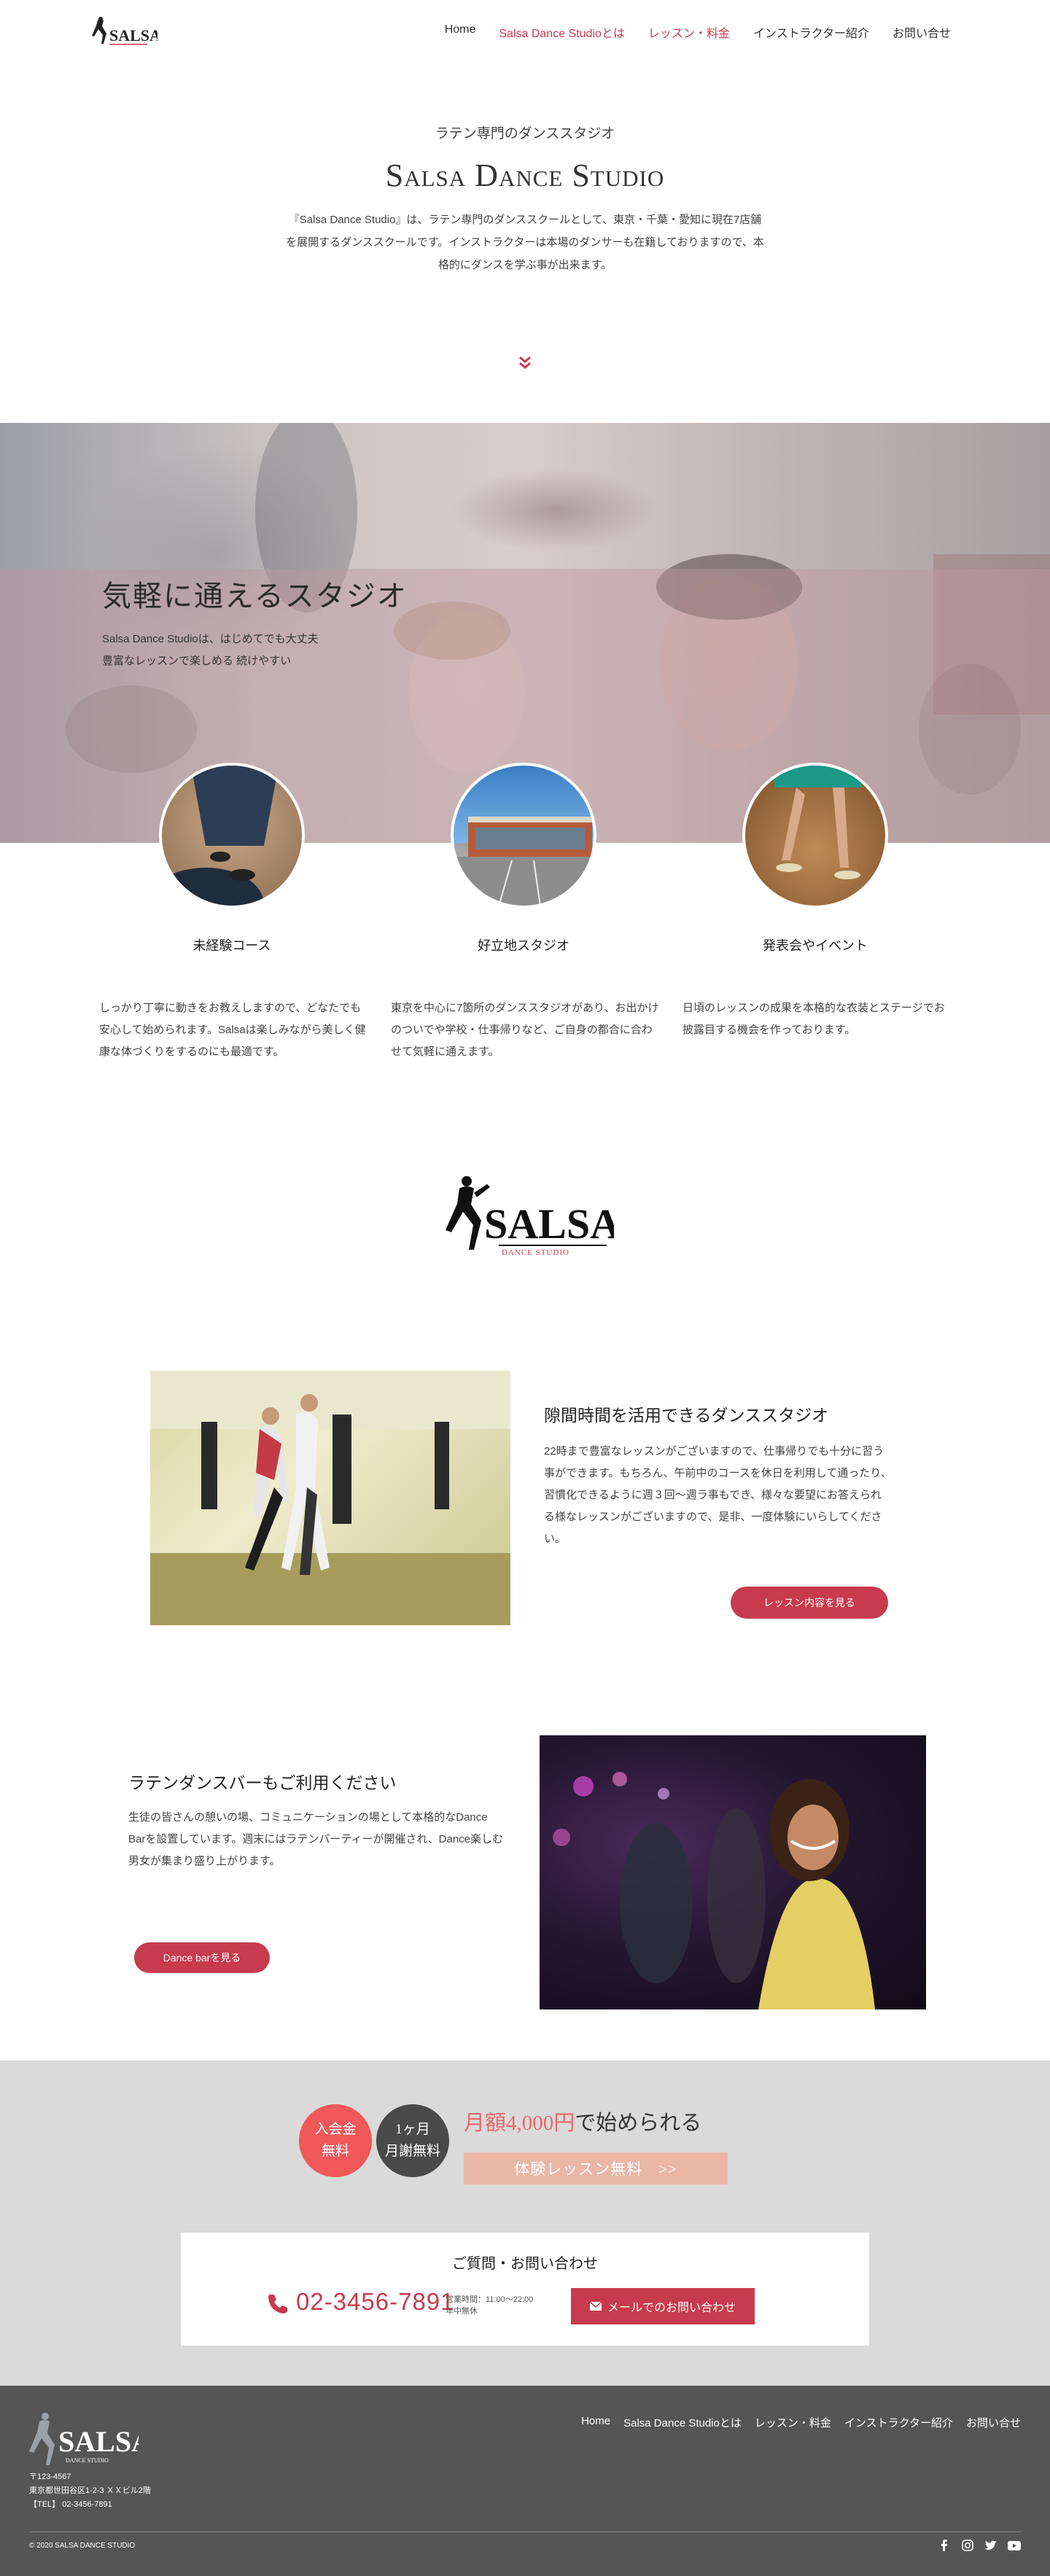 This screenshot has height=2576, width=1050. I want to click on social-links, so click(979, 2545).